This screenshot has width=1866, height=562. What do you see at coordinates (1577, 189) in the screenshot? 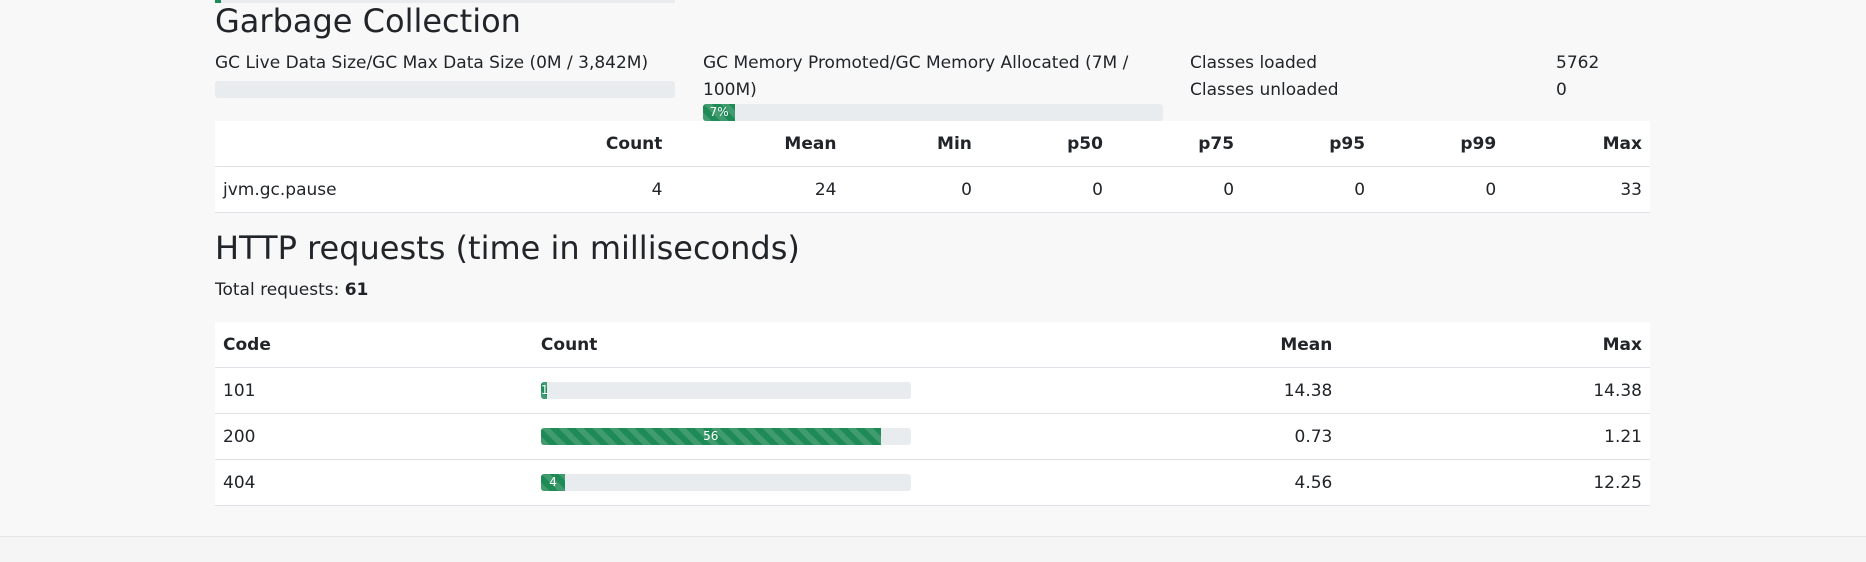
I see `gc-row-max: 33` at bounding box center [1577, 189].